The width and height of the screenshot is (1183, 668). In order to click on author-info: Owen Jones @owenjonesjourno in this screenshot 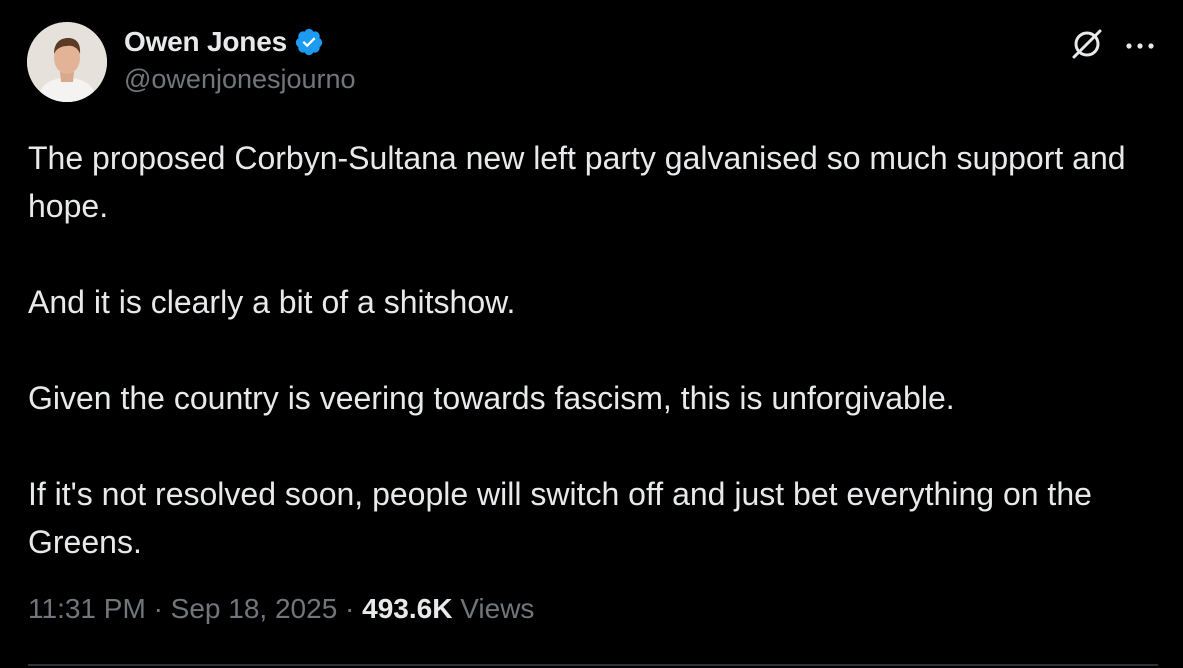, I will do `click(240, 58)`.